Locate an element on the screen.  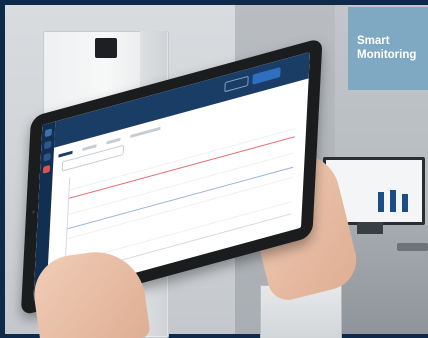
tablet-camera is located at coordinates (33, 212).